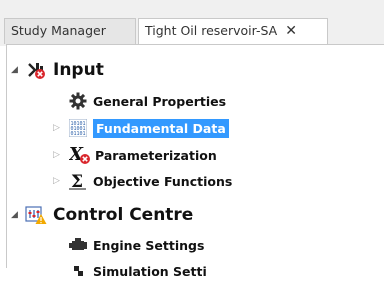 The width and height of the screenshot is (384, 284). I want to click on tree-item-label: Objective Functions, so click(163, 181).